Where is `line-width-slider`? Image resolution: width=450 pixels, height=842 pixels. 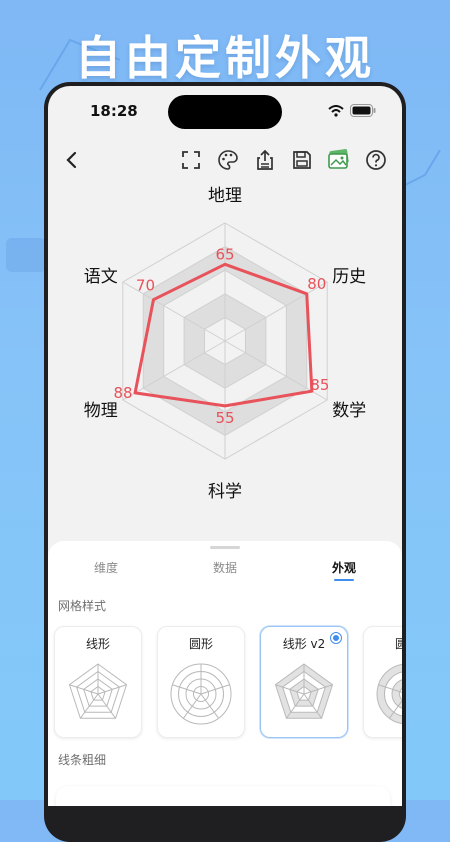 line-width-slider is located at coordinates (223, 796).